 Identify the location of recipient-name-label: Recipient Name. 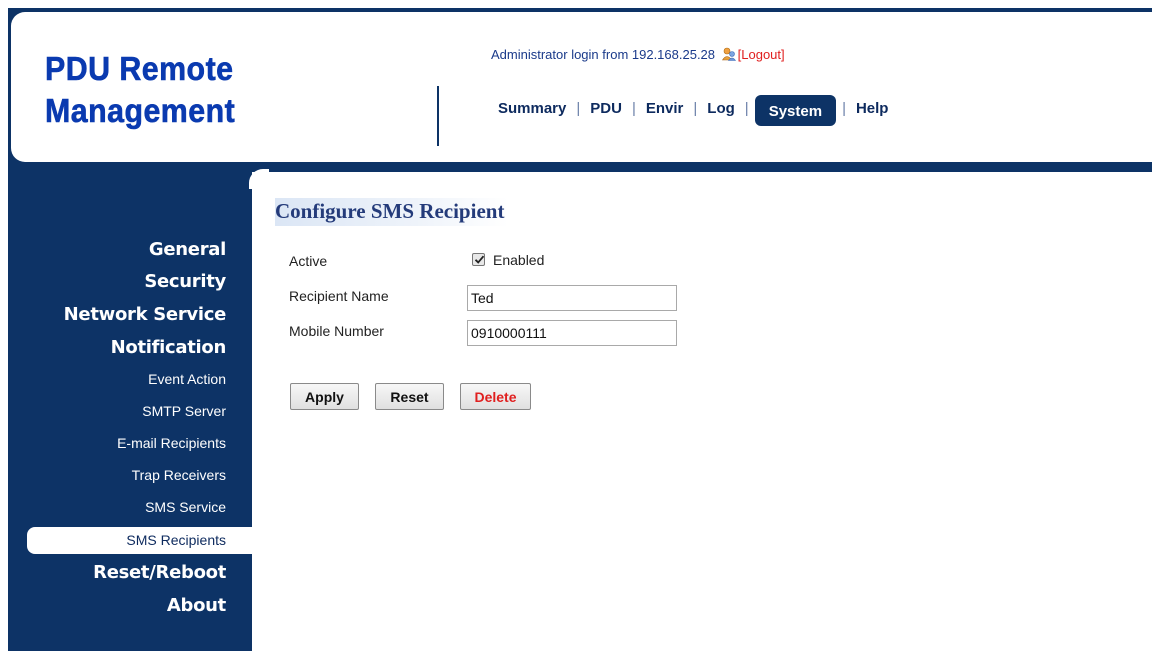
(339, 296).